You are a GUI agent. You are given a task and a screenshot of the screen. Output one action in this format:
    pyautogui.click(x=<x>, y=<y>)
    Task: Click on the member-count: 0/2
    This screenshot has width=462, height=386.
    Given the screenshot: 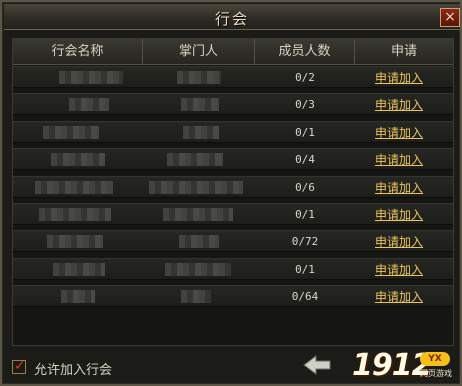 What is the action you would take?
    pyautogui.click(x=305, y=77)
    